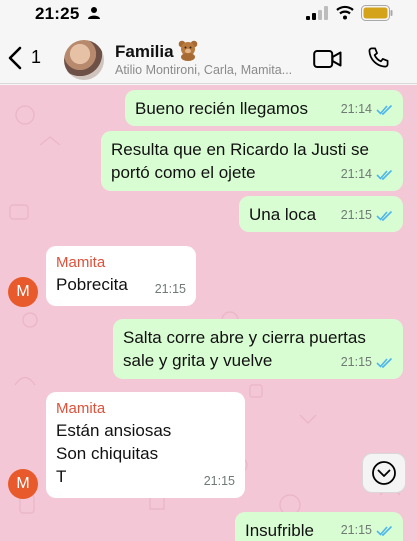  Describe the element at coordinates (221, 108) in the screenshot. I see `message-text: Bueno recién llegamos` at that location.